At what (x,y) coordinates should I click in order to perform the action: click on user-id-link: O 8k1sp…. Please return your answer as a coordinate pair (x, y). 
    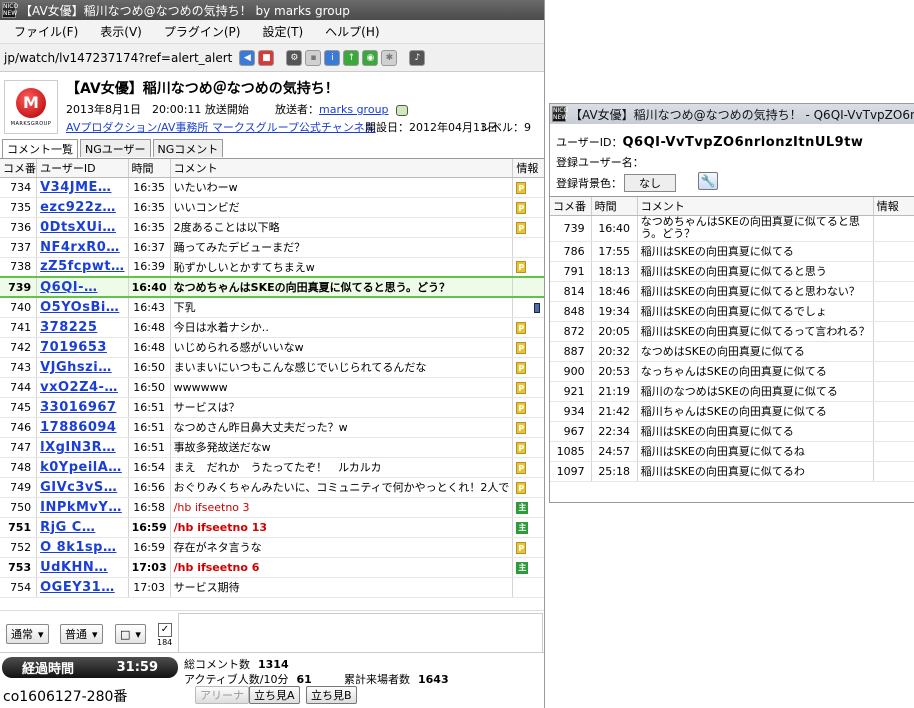
    Looking at the image, I should click on (78, 547).